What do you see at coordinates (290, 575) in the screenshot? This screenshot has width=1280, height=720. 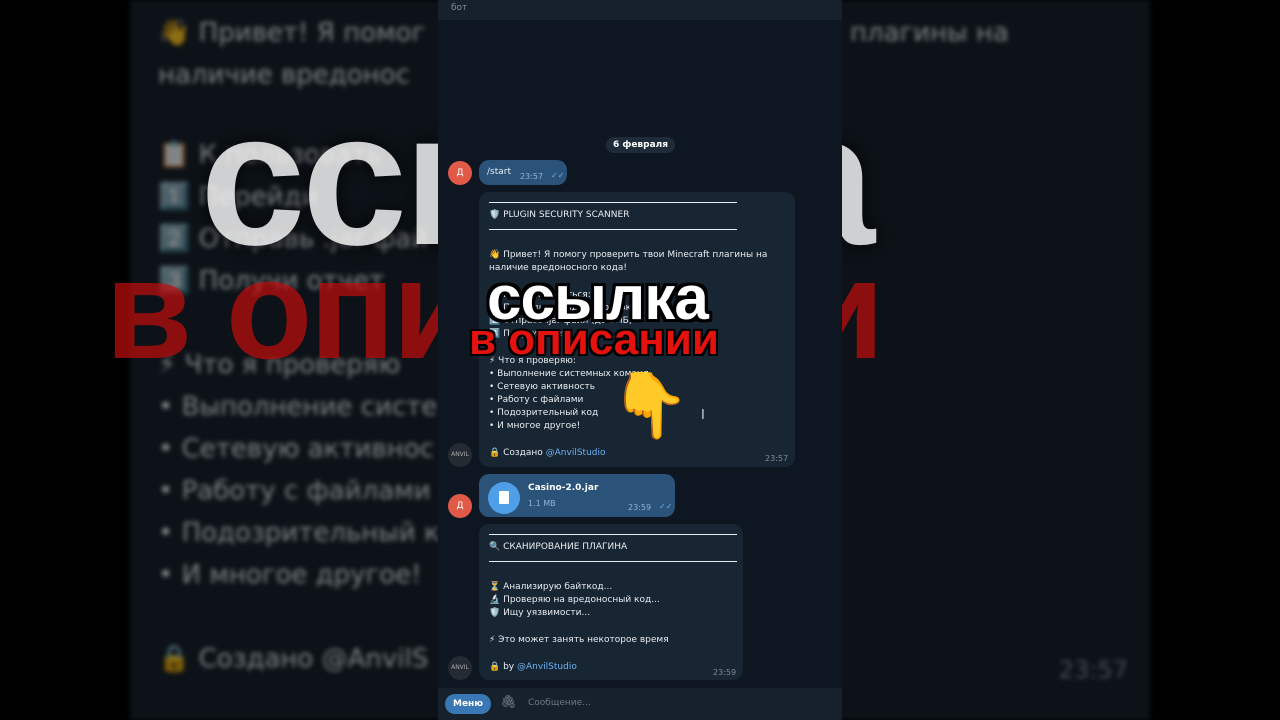 I see `bg-line: • И многое другое!` at bounding box center [290, 575].